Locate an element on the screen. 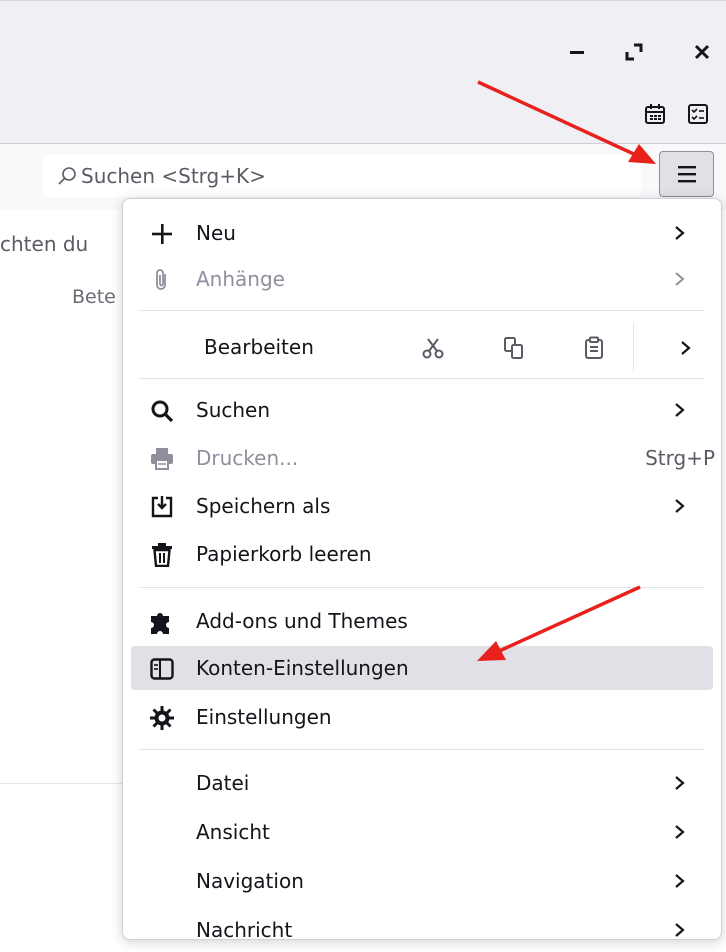  paste-button is located at coordinates (594, 348).